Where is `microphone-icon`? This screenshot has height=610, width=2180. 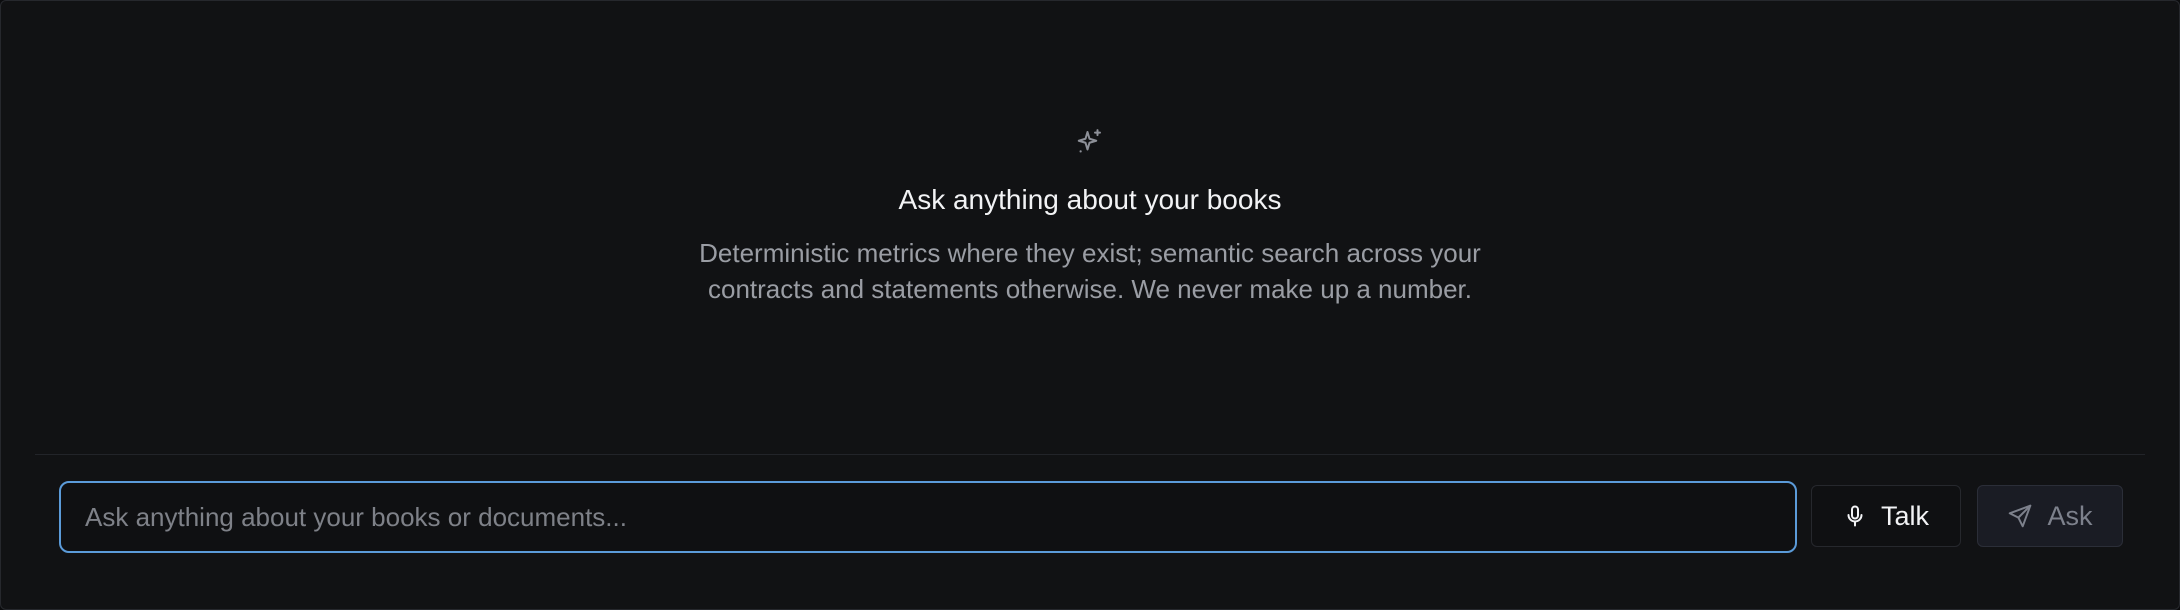 microphone-icon is located at coordinates (1855, 516).